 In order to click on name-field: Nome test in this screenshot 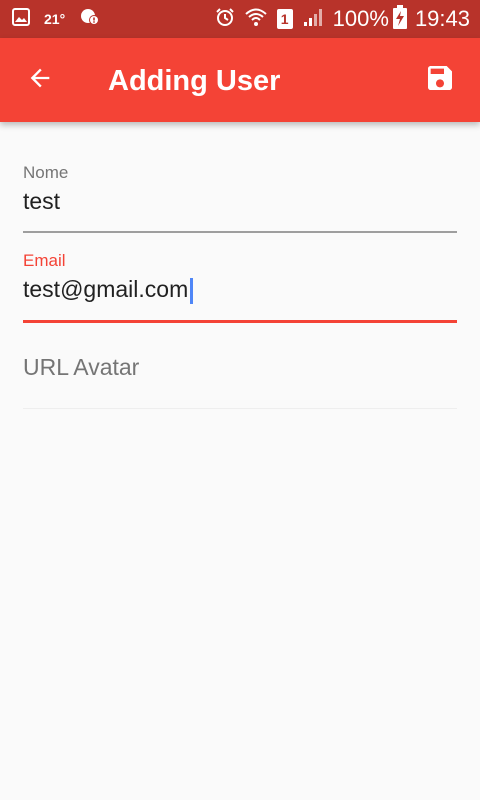, I will do `click(240, 199)`.